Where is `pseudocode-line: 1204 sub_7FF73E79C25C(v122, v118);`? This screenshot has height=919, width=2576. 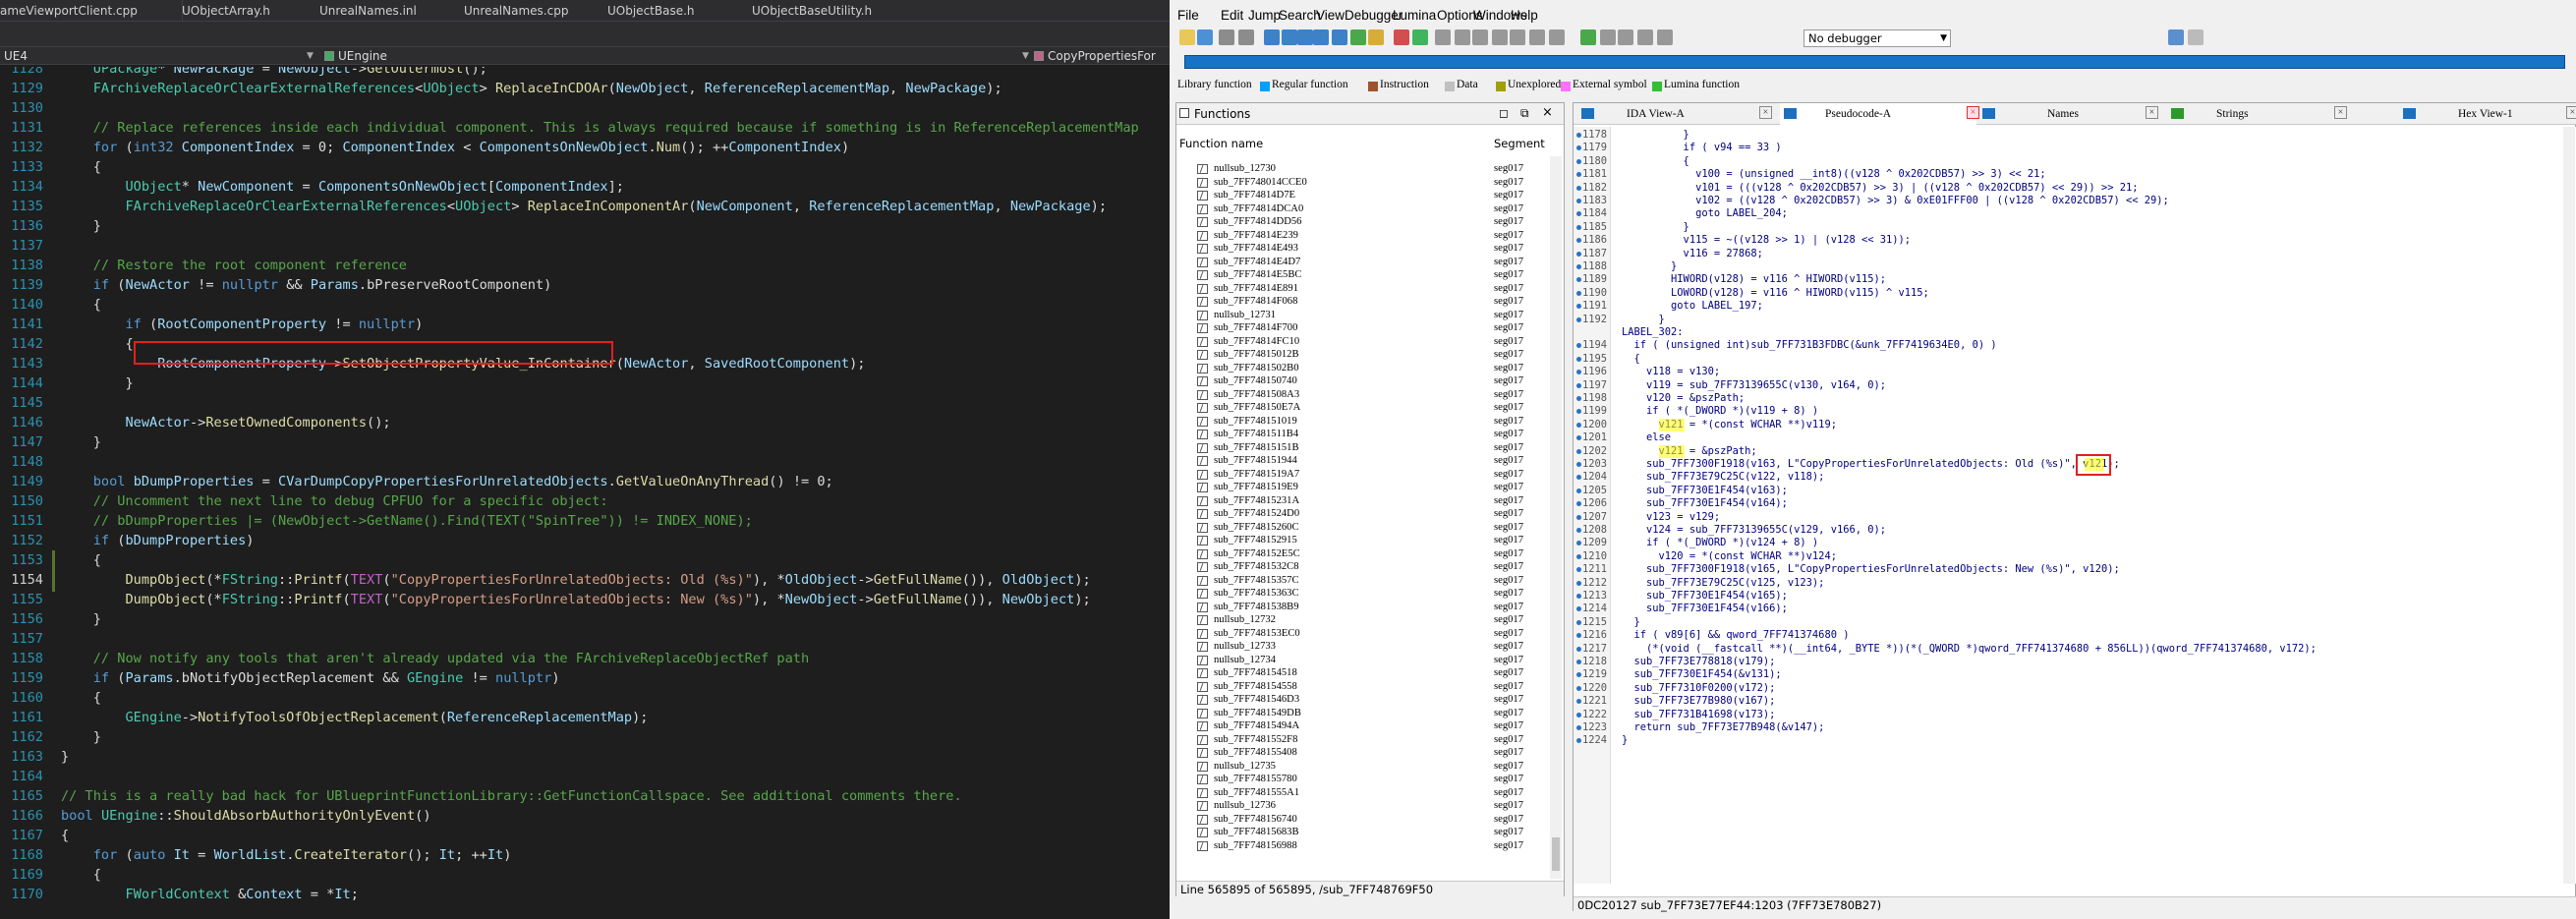
pseudocode-line: 1204 sub_7FF73E79C25C(v122, v118); is located at coordinates (2075, 477).